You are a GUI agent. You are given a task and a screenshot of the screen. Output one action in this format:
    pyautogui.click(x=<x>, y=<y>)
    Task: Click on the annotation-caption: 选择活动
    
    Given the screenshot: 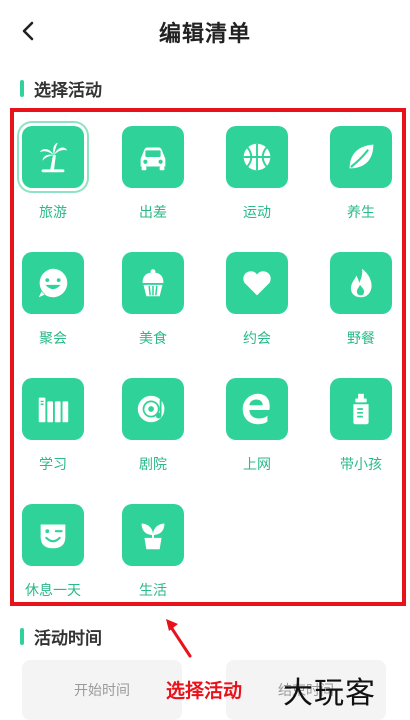 What is the action you would take?
    pyautogui.click(x=204, y=691)
    